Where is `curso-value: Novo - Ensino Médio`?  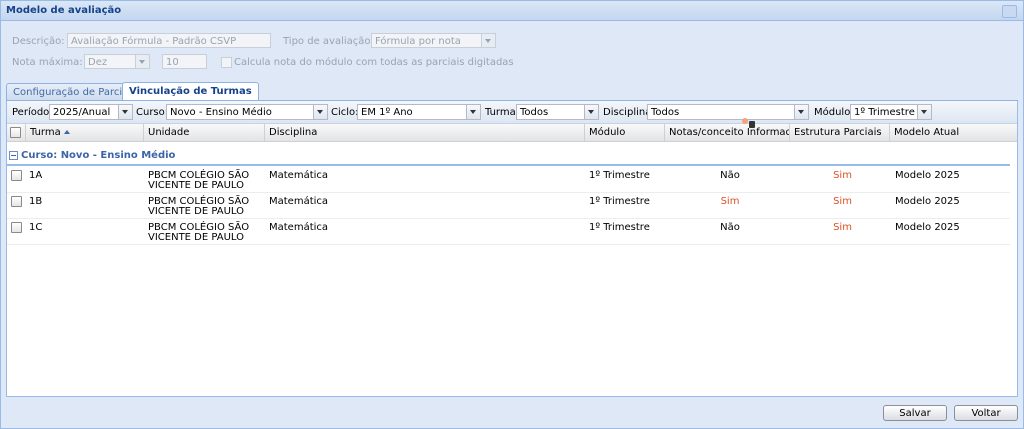 curso-value: Novo - Ensino Médio is located at coordinates (221, 112).